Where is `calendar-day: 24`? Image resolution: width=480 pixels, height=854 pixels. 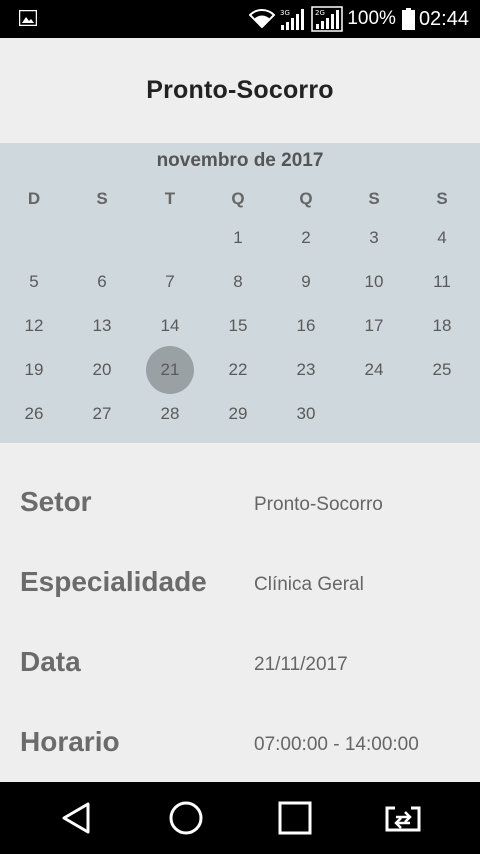 calendar-day: 24 is located at coordinates (374, 370).